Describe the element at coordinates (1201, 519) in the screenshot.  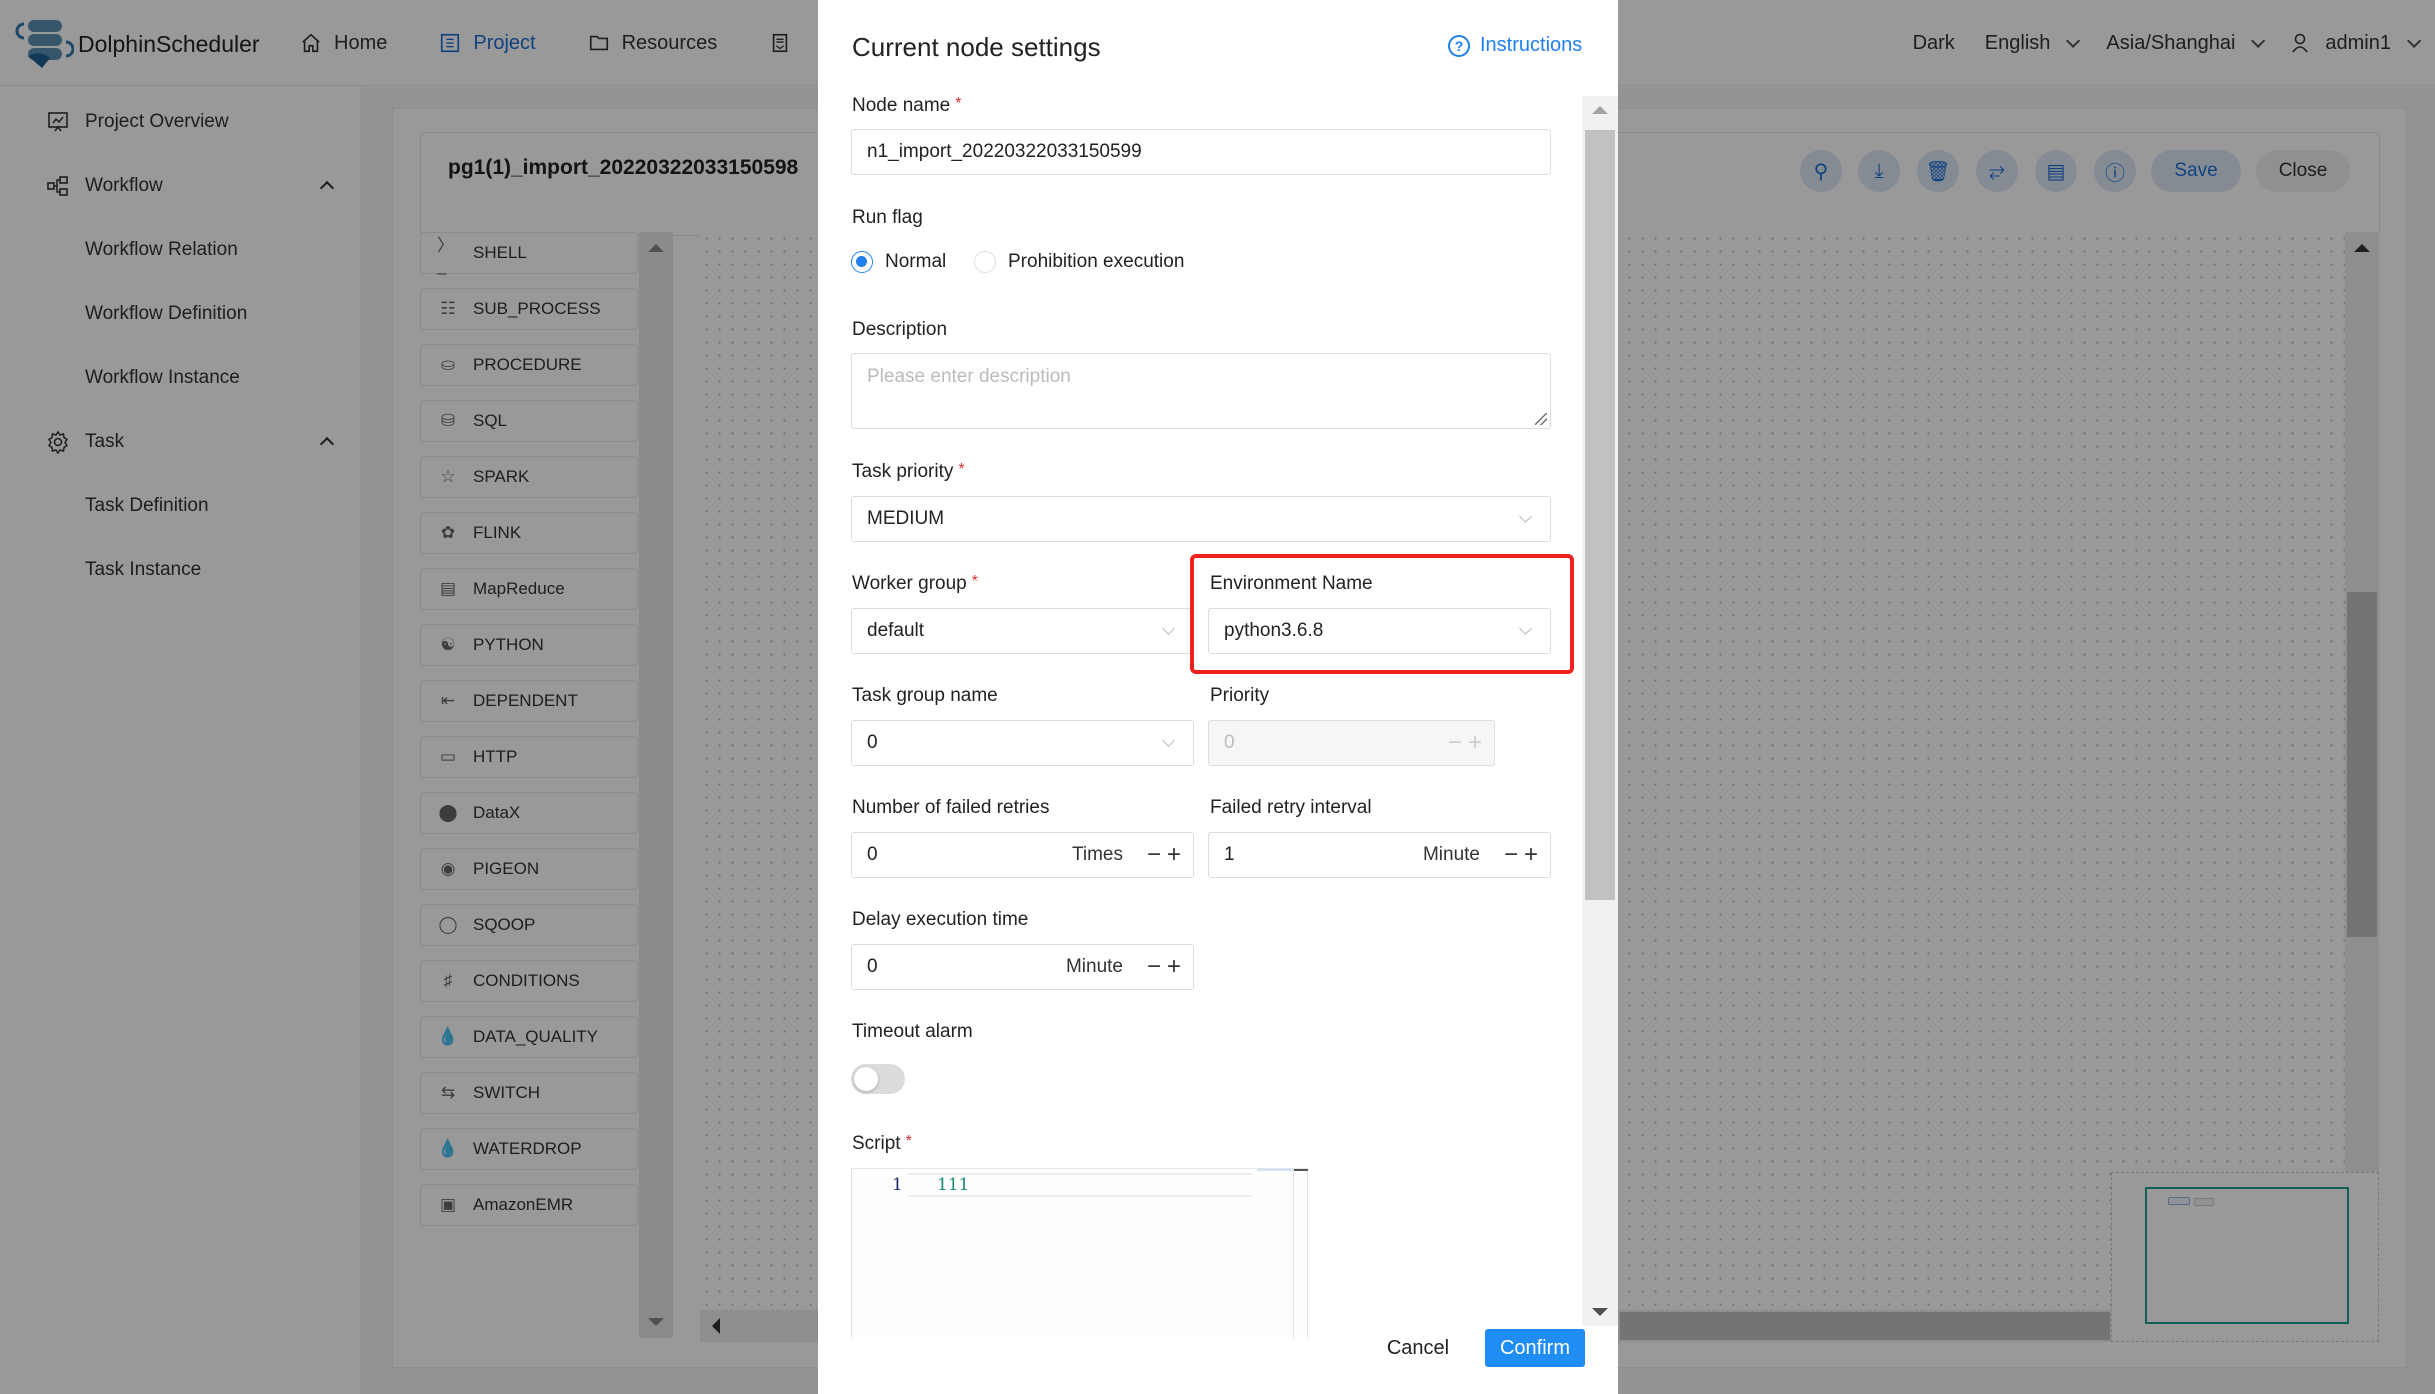
I see `task-priority-select: MEDIUM` at that location.